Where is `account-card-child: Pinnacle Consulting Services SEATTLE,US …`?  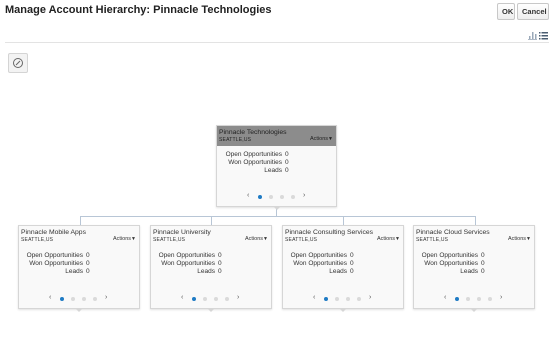
account-card-child: Pinnacle Consulting Services SEATTLE,US … is located at coordinates (343, 268).